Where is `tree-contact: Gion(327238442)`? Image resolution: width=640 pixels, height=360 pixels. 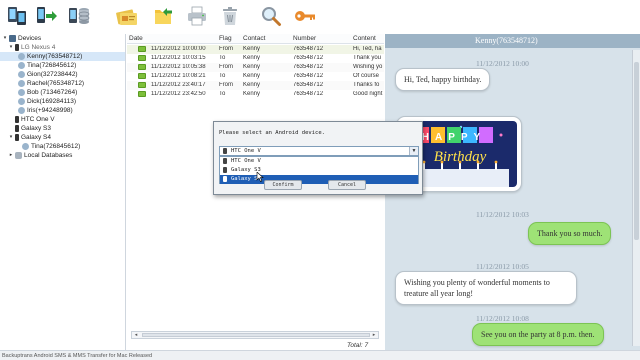
tree-contact: Gion(327238442) is located at coordinates (48, 74).